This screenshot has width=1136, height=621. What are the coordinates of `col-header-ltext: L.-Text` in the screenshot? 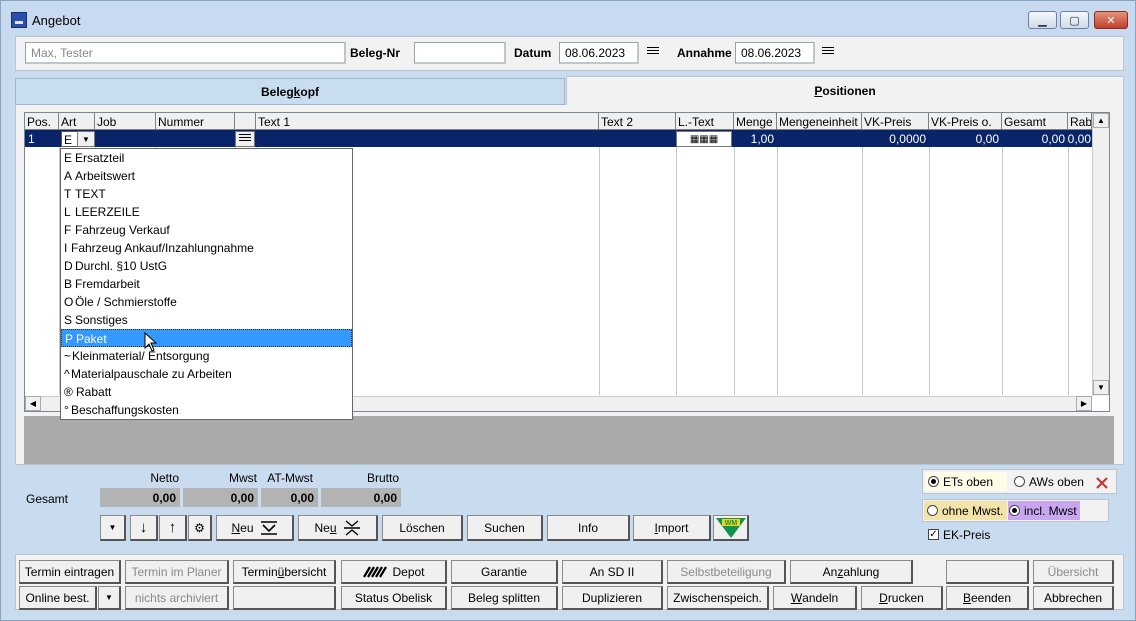 It's located at (705, 121).